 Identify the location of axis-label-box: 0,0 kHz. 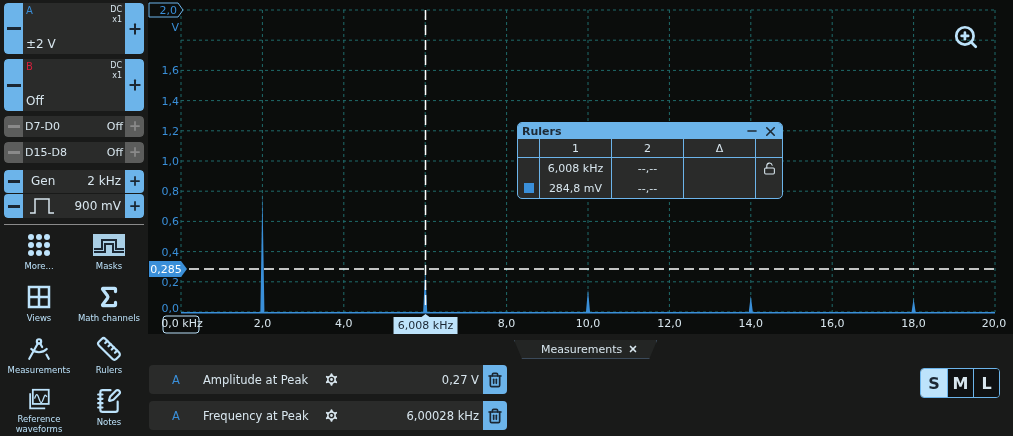
(182, 324).